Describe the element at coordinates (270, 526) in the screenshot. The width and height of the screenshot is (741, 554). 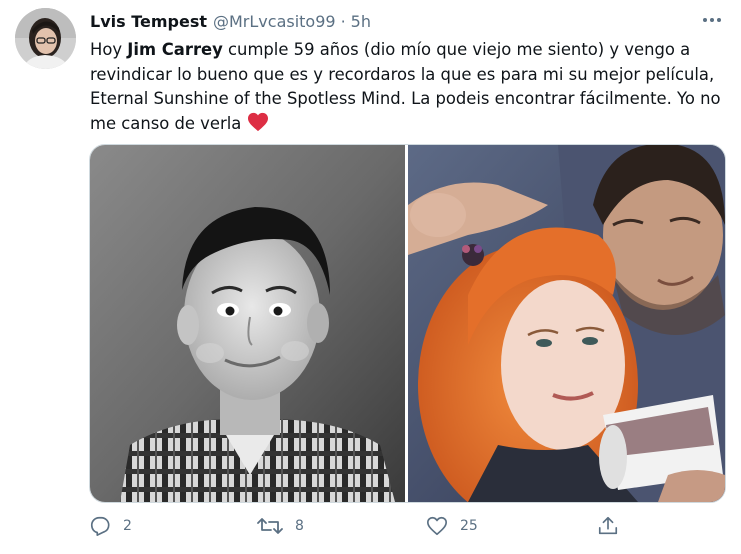
I see `retweet-icon` at that location.